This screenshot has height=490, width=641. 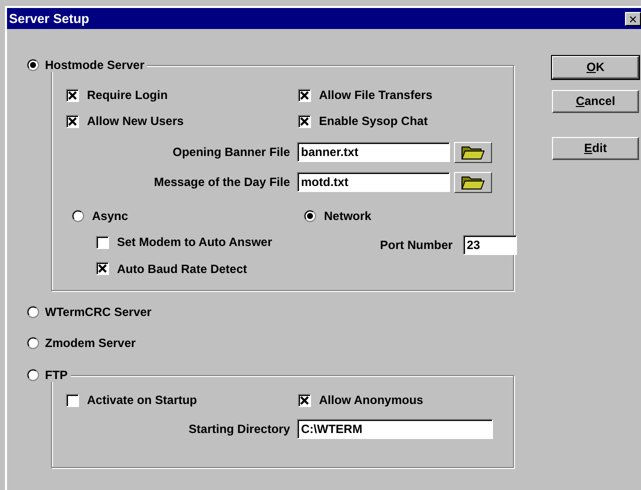 I want to click on field-label: Opening Banner File, so click(x=231, y=152).